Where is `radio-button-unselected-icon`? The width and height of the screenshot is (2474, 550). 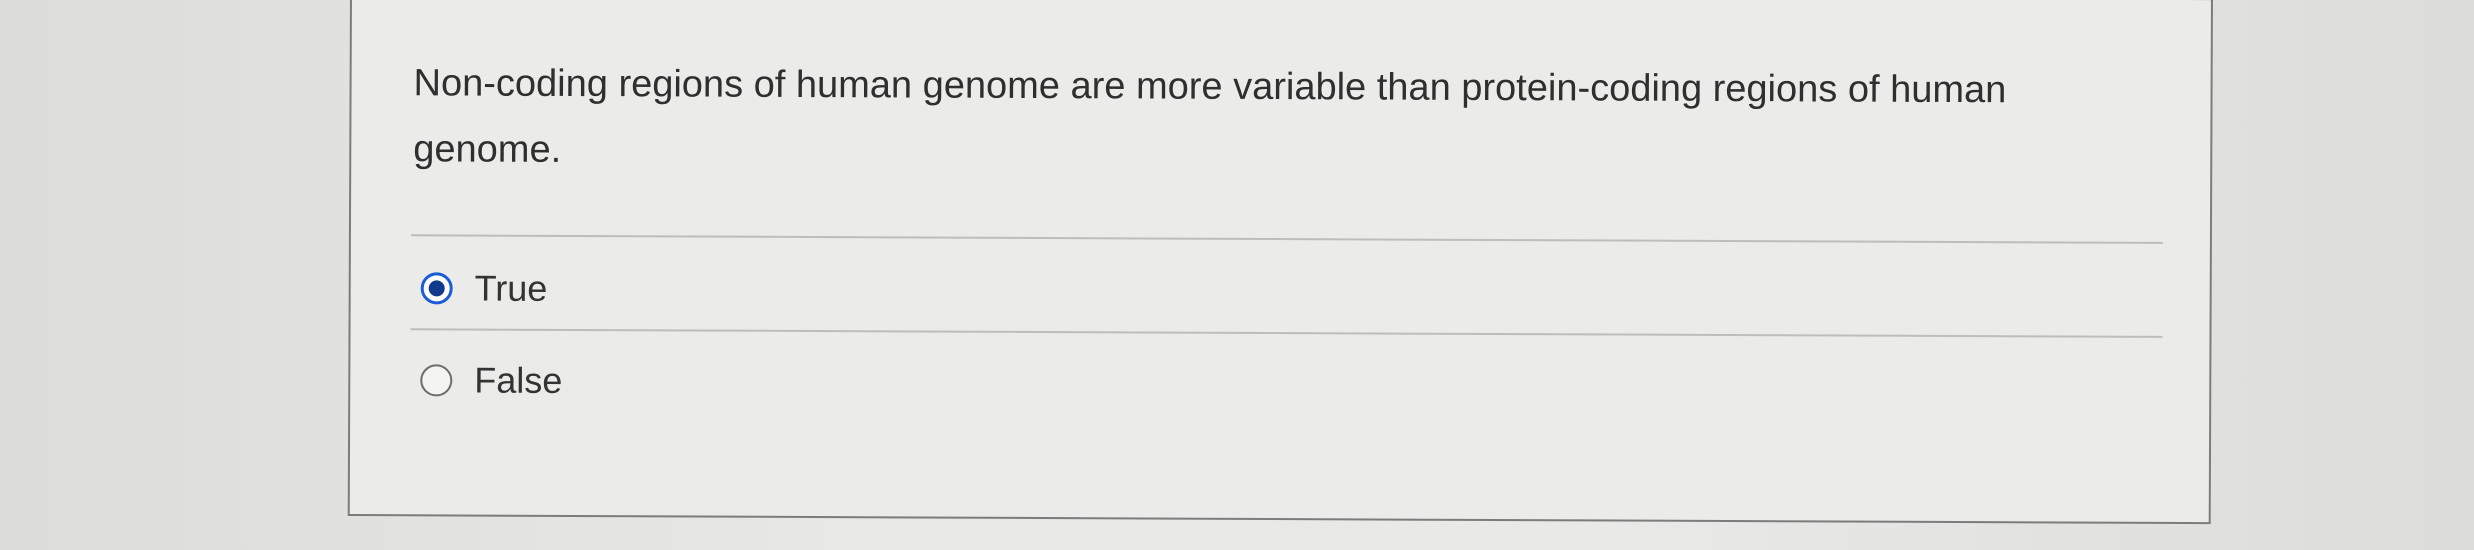 radio-button-unselected-icon is located at coordinates (436, 380).